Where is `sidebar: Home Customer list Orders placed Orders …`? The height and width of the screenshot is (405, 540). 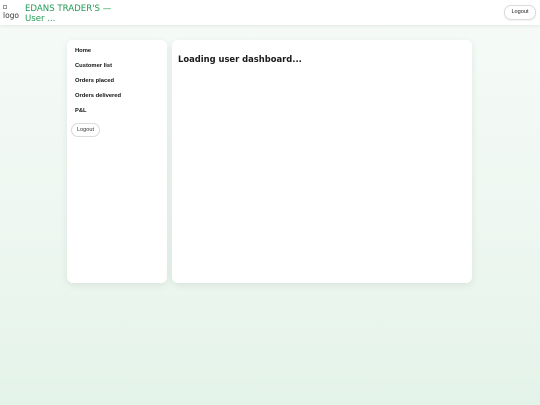 sidebar: Home Customer list Orders placed Orders … is located at coordinates (117, 161).